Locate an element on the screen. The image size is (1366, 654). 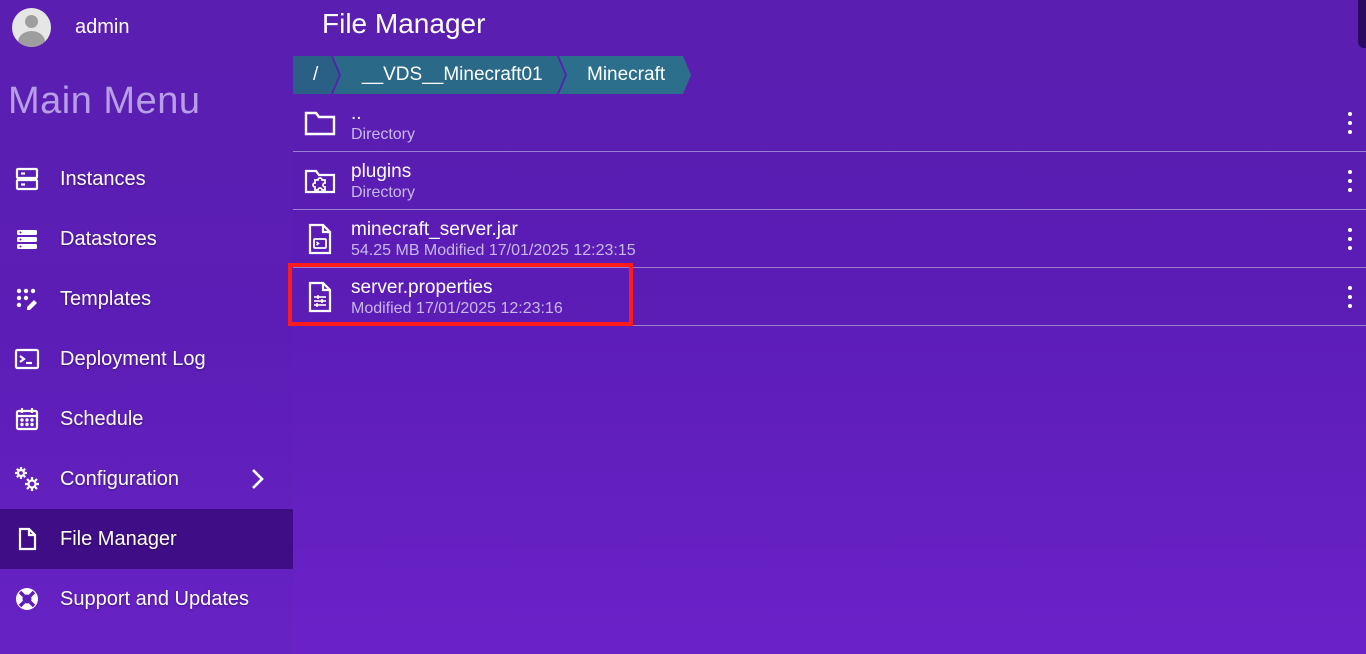
menu-item-templates: Templates is located at coordinates (146, 299).